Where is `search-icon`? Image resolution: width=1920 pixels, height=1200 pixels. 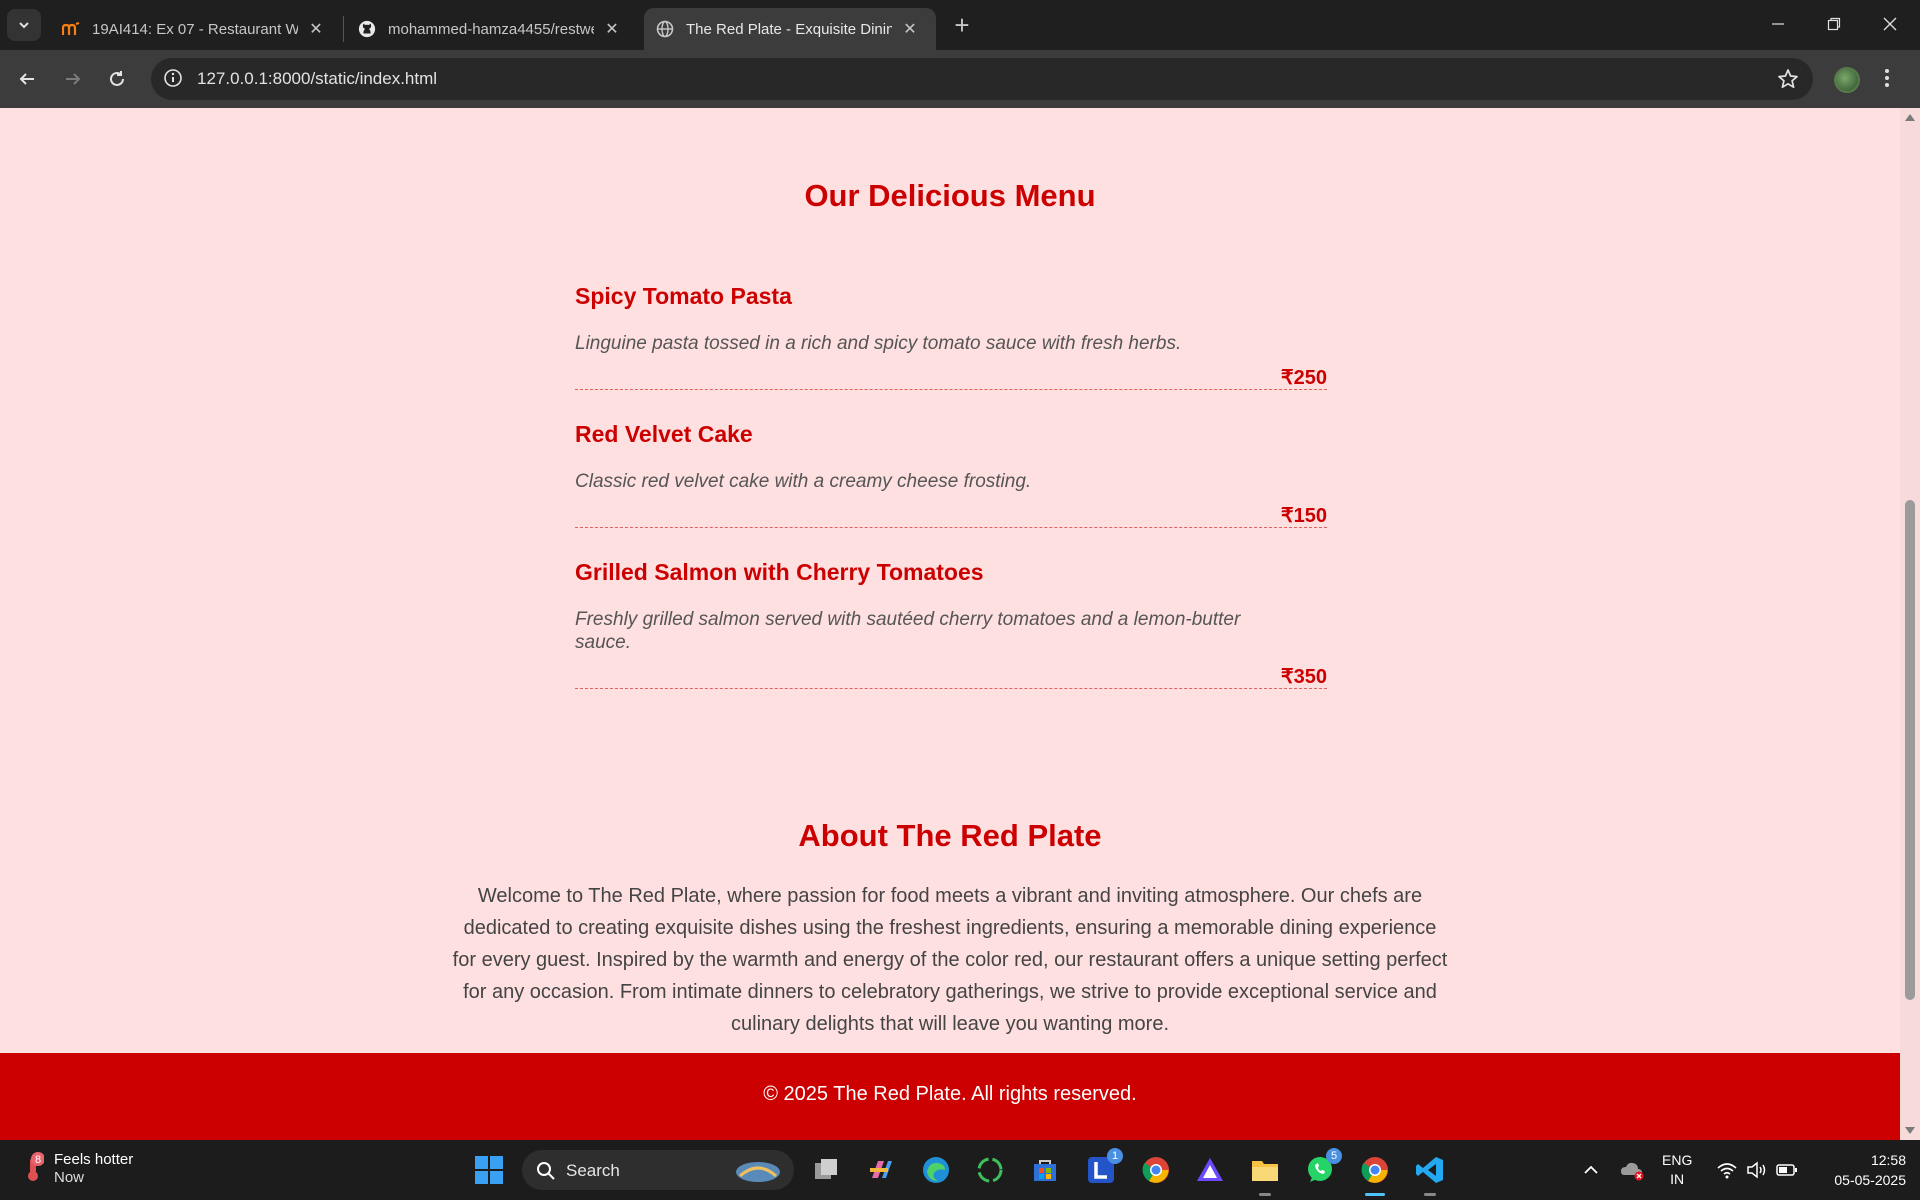
search-icon is located at coordinates (546, 1171).